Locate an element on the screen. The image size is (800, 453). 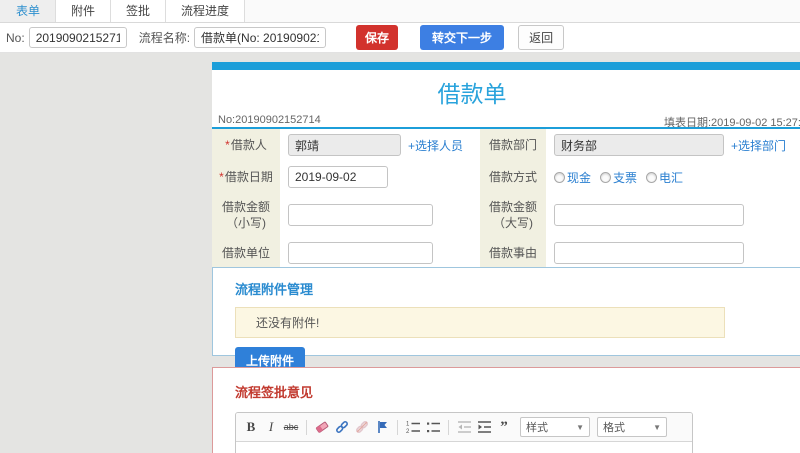
amount-upper-cell is located at coordinates (673, 215).